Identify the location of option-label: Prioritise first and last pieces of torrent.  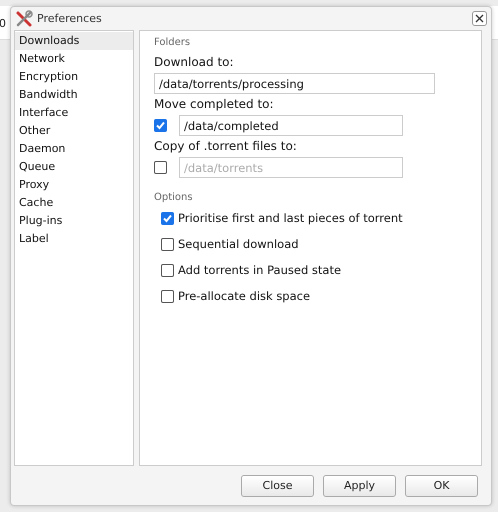
(290, 218).